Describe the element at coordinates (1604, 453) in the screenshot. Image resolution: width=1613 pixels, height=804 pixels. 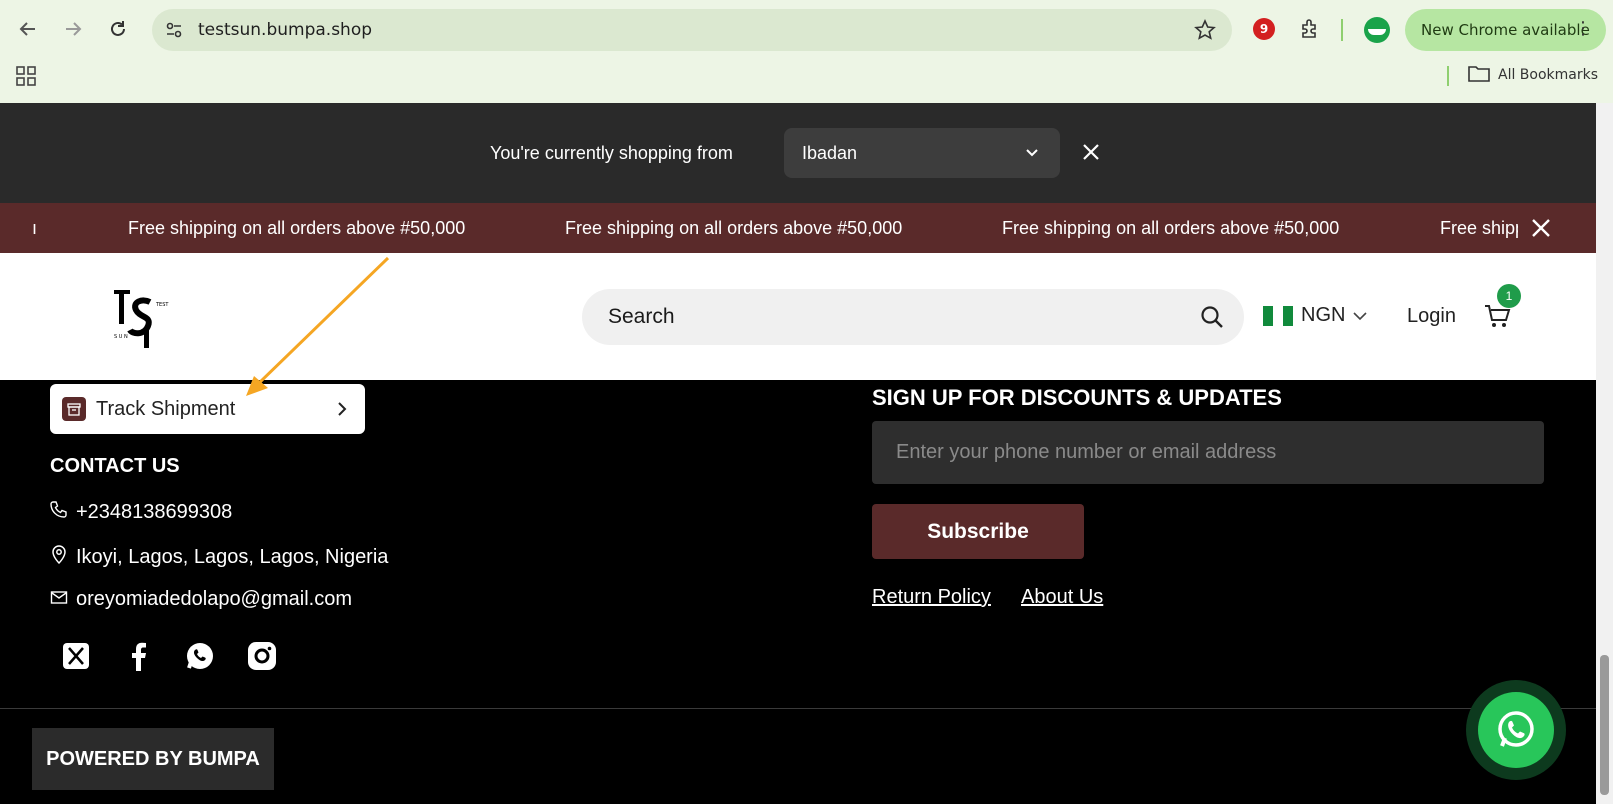
I see `page-scrollbar` at that location.